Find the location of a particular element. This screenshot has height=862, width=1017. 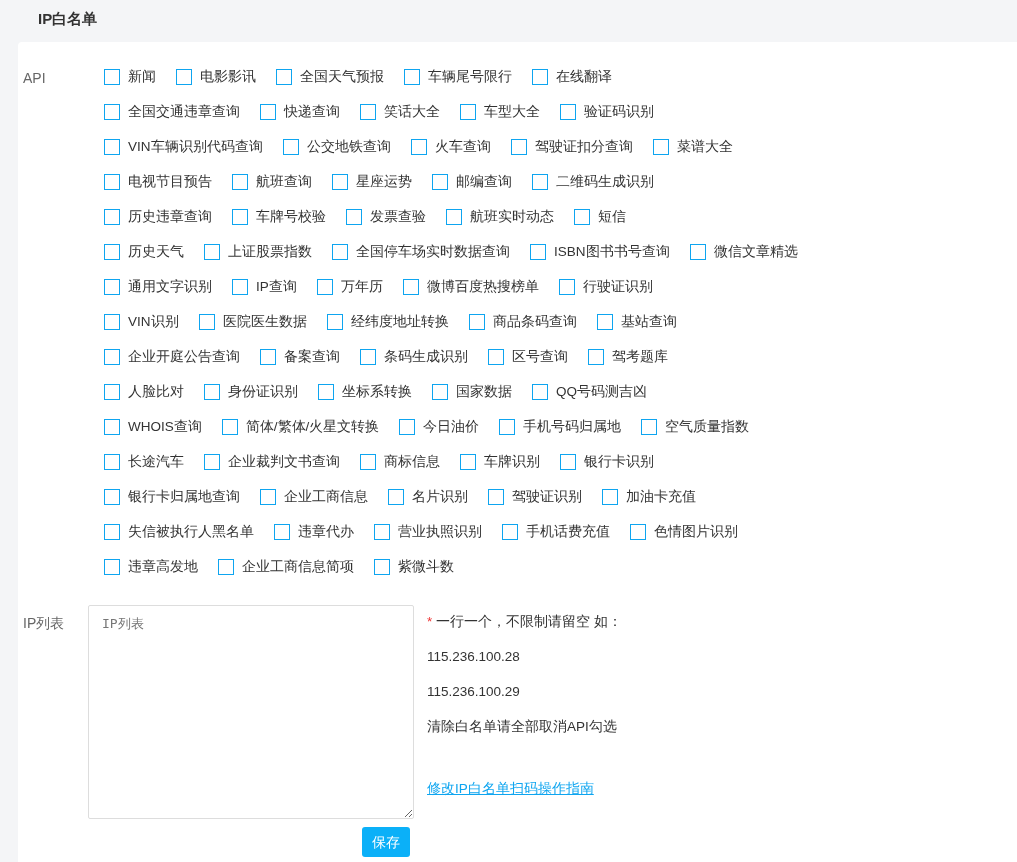

api-checkbox-option: 手机话费充值 is located at coordinates (556, 531).